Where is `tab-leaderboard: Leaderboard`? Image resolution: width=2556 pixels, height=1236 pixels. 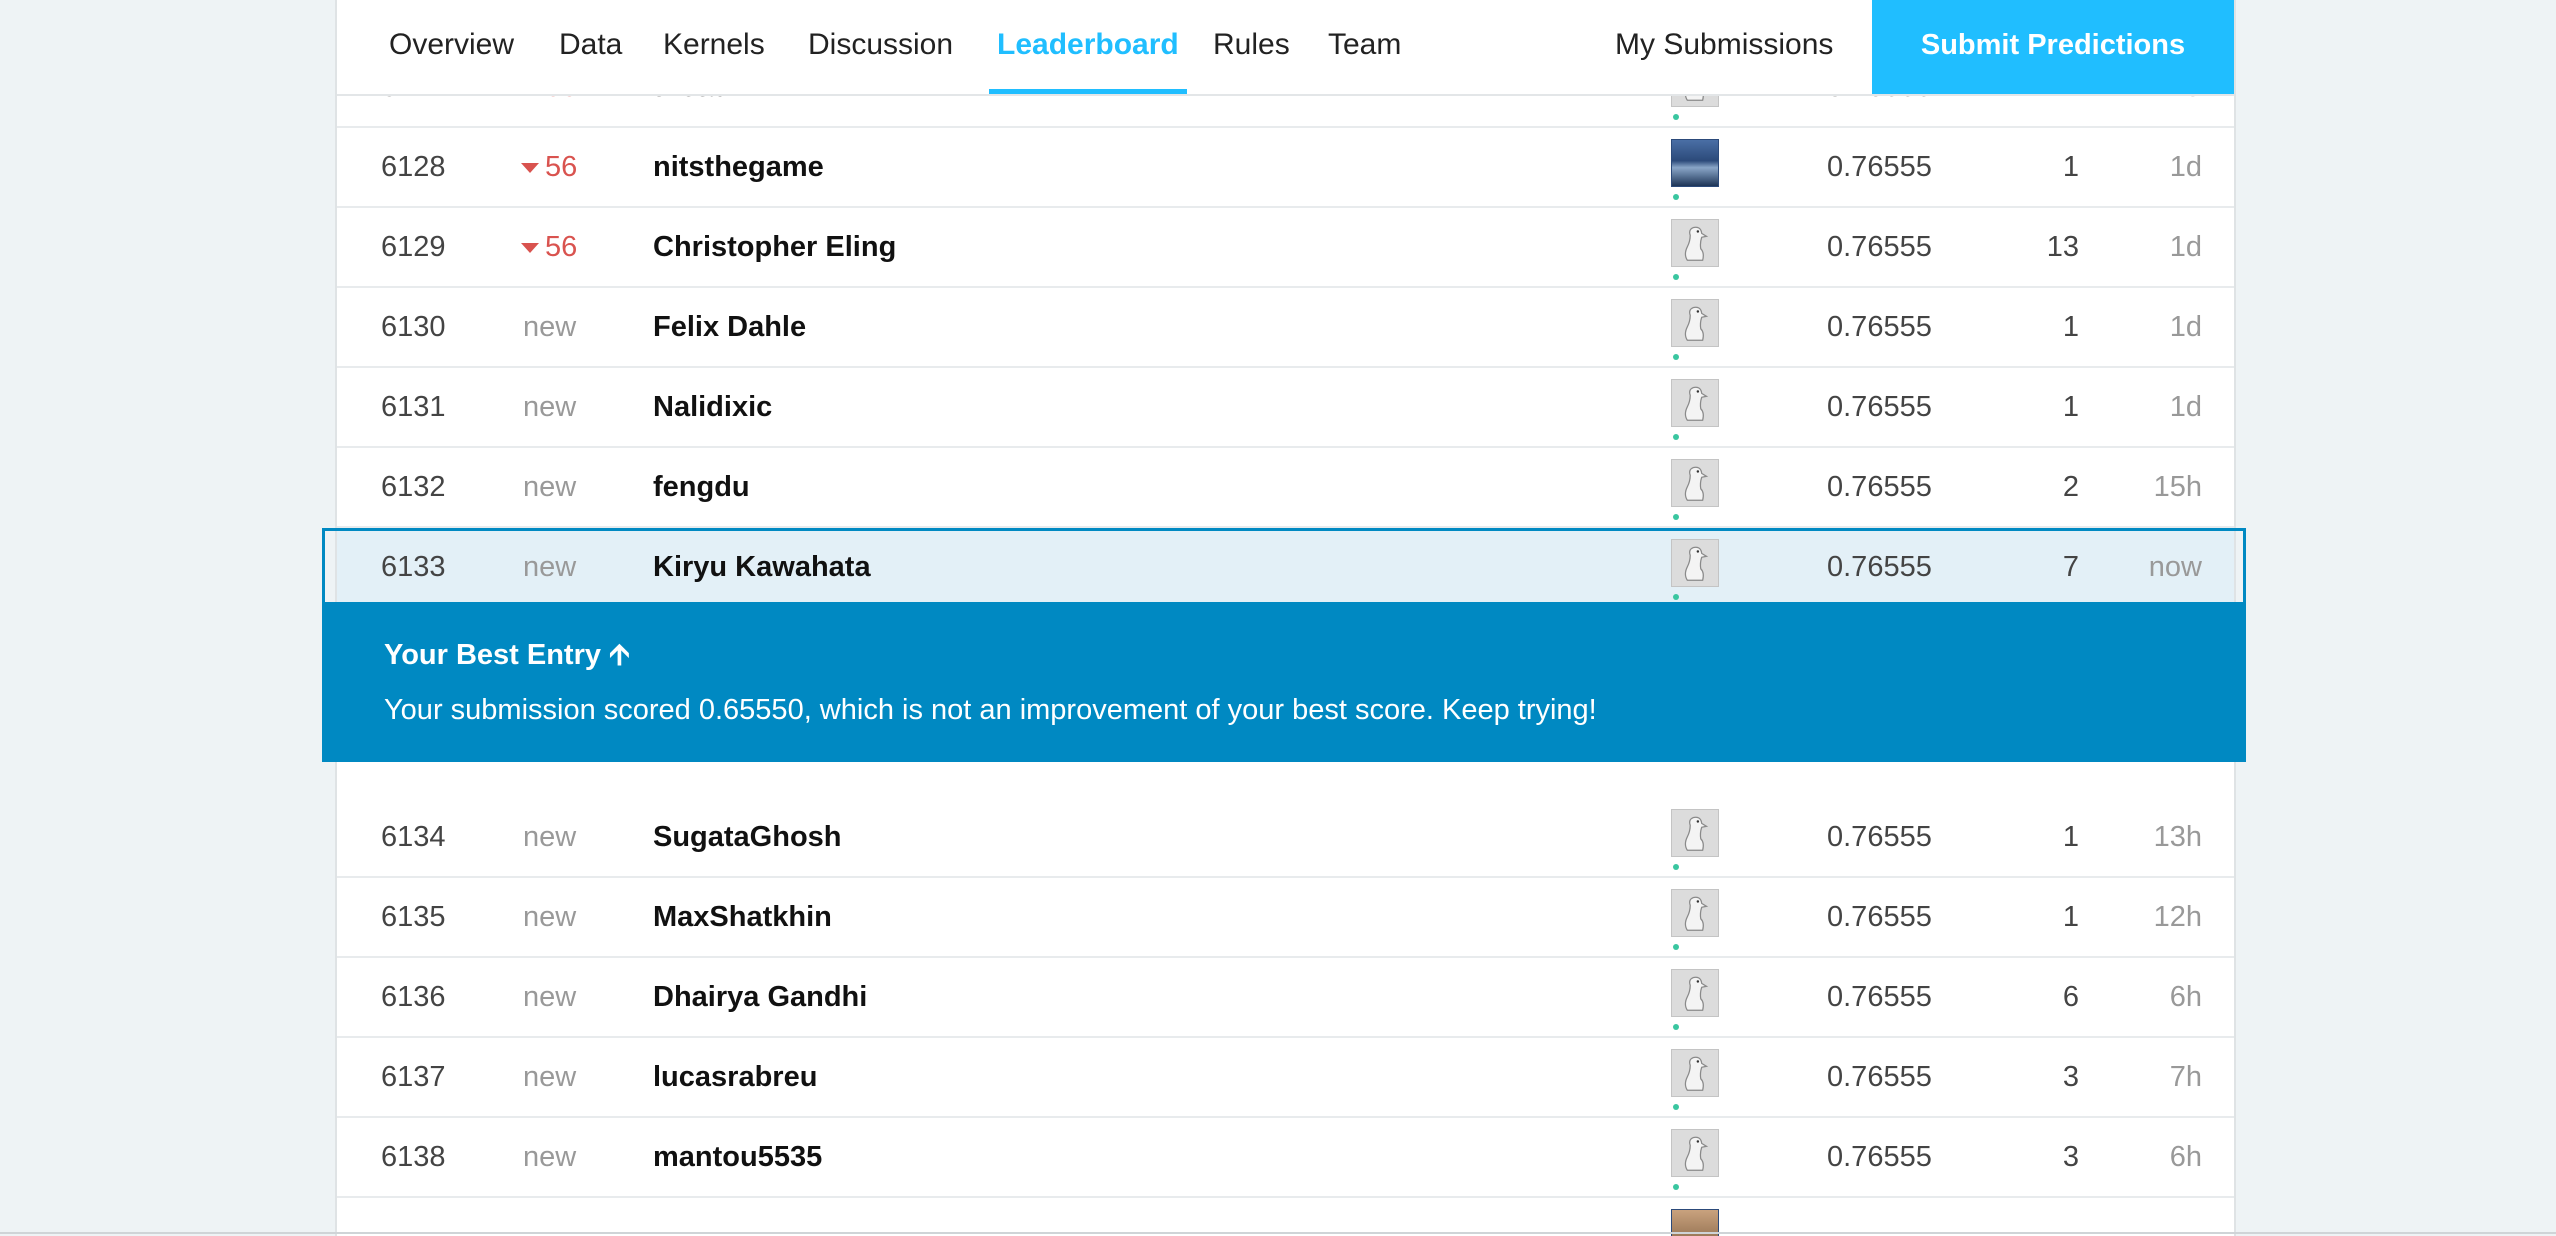
tab-leaderboard: Leaderboard is located at coordinates (1088, 47).